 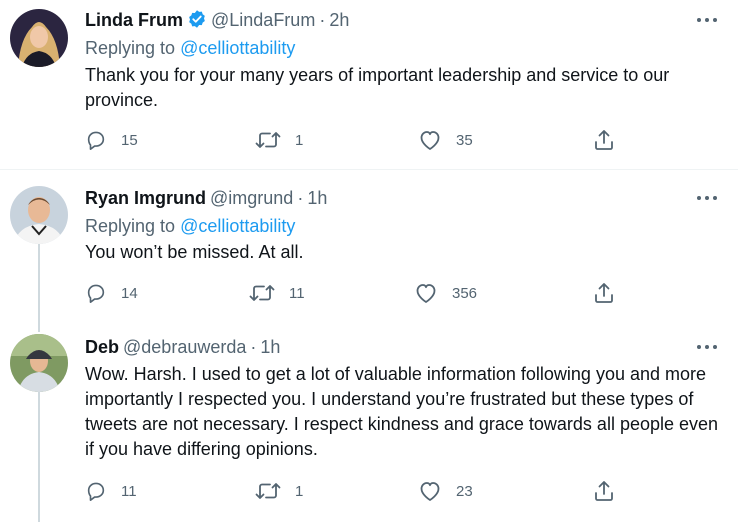 What do you see at coordinates (464, 140) in the screenshot?
I see `like-count: 35` at bounding box center [464, 140].